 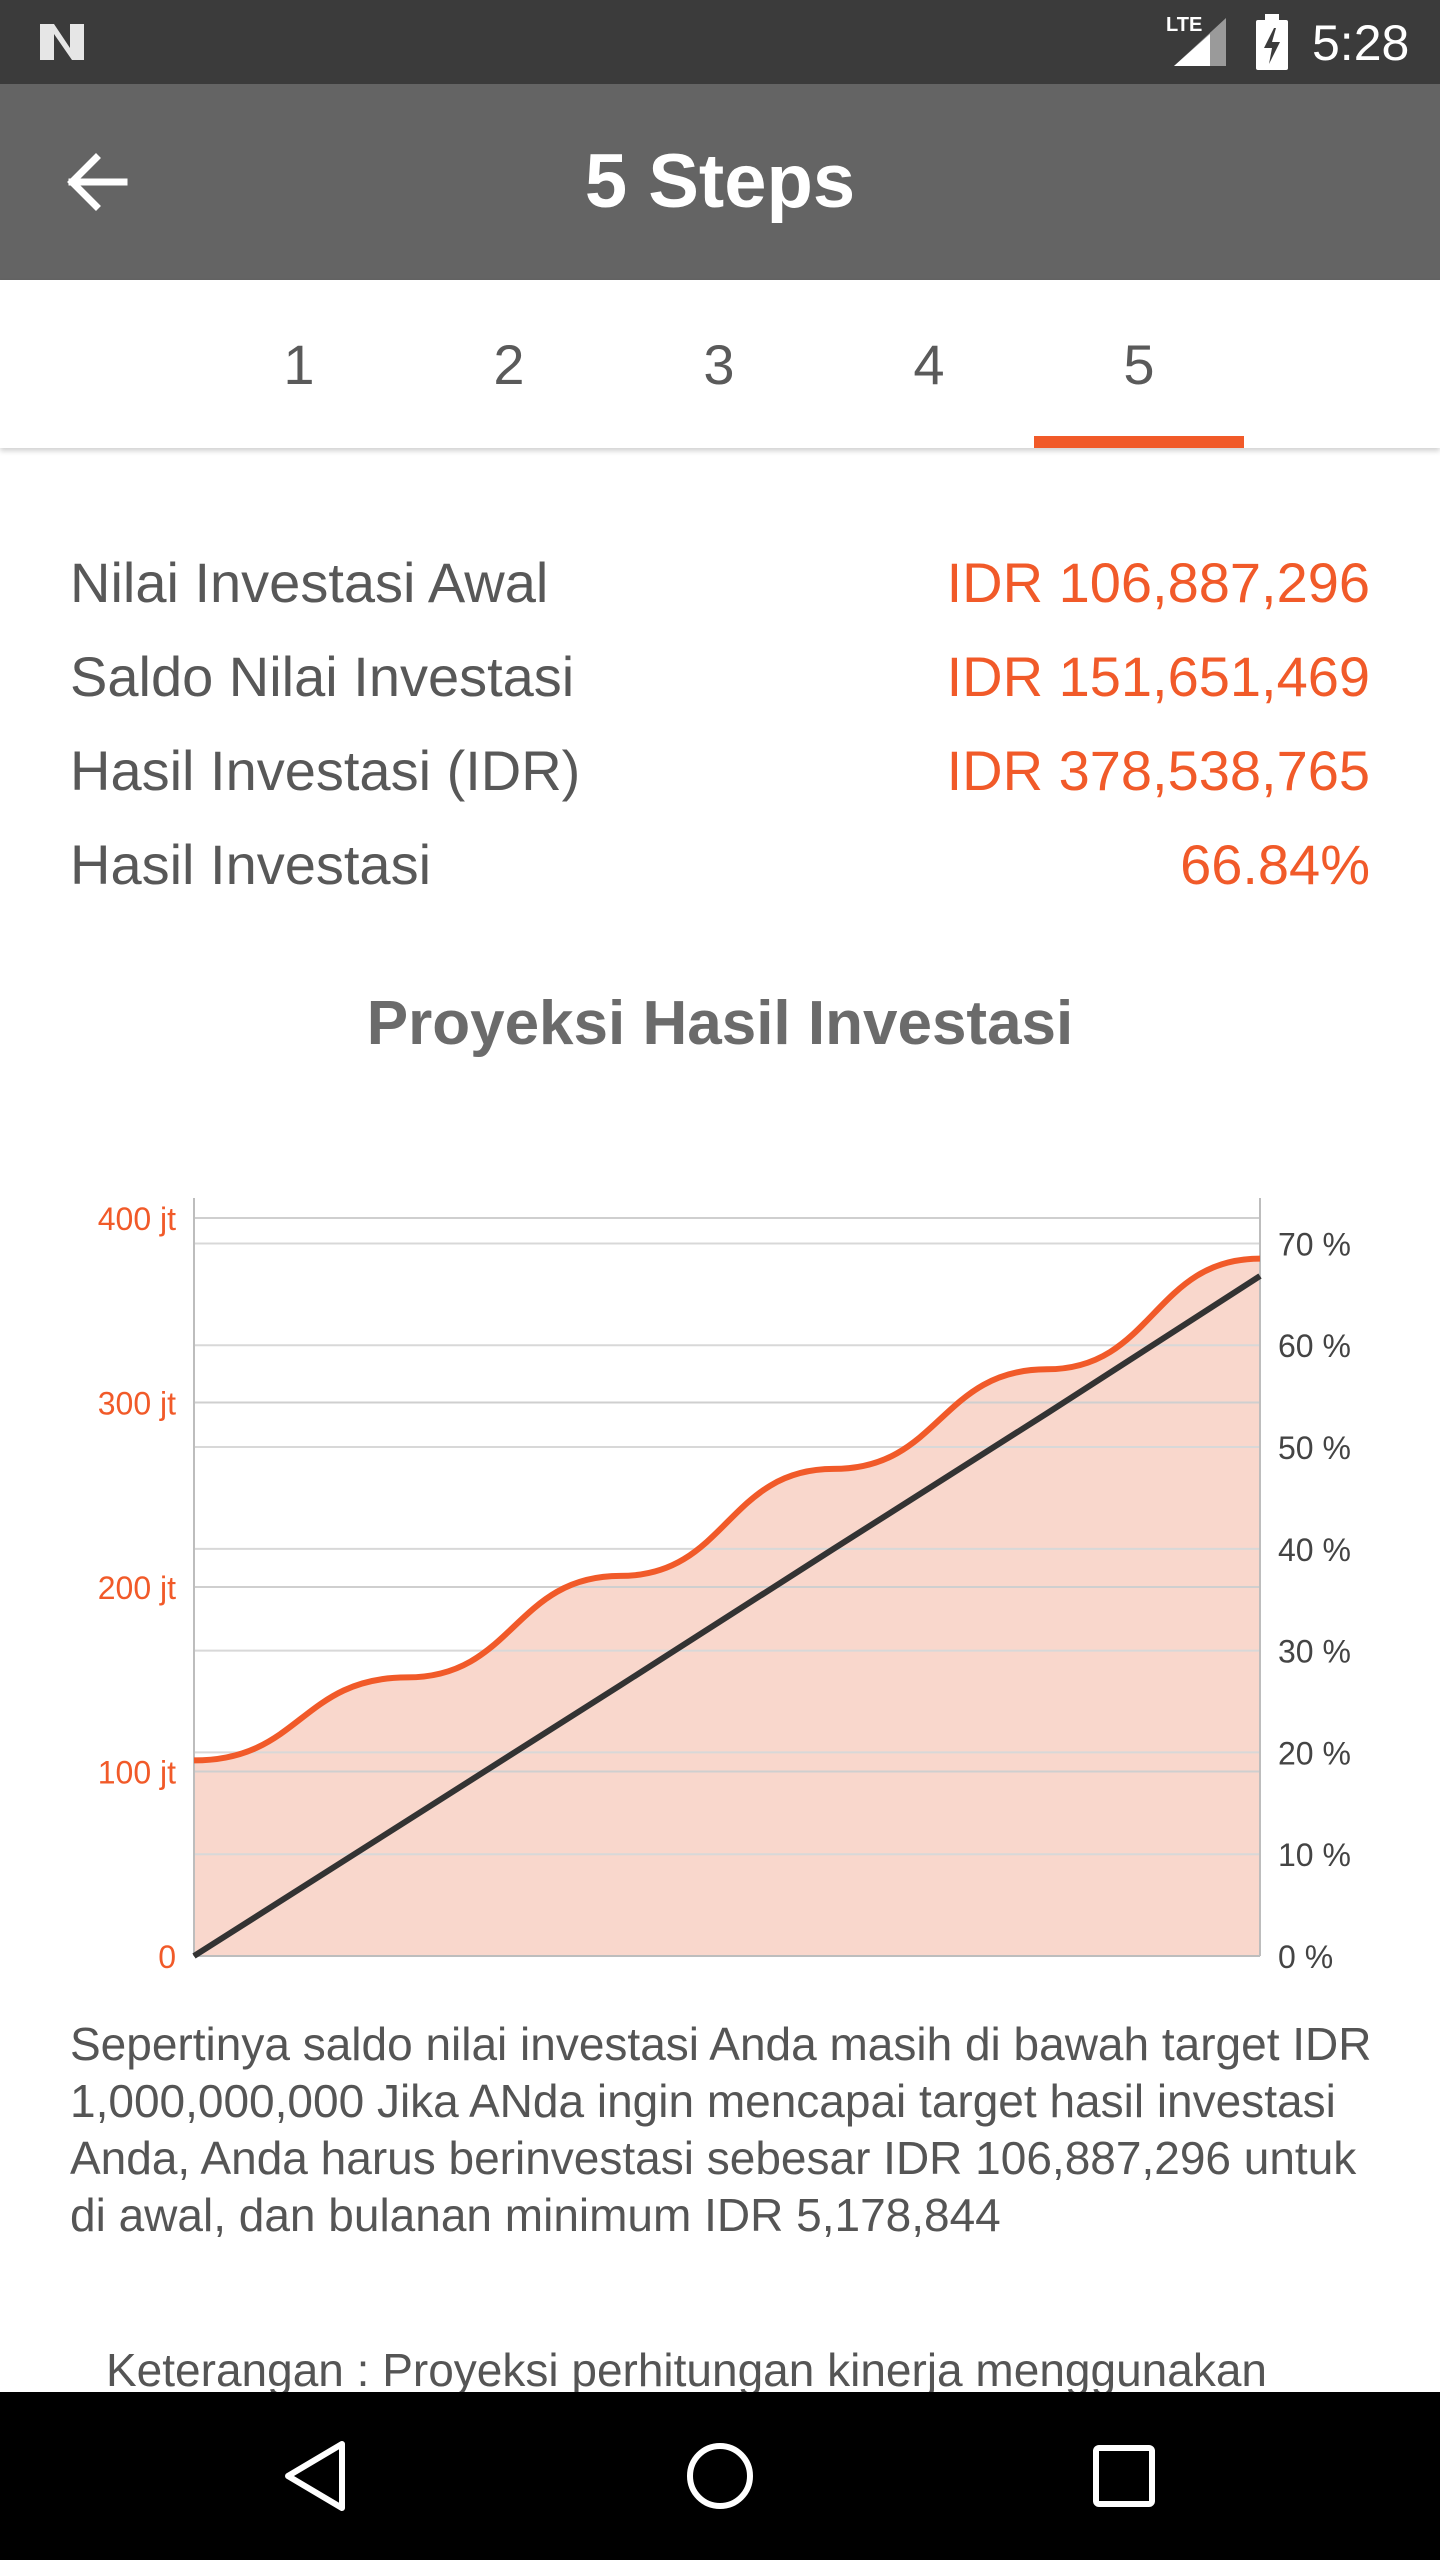 I want to click on back-triangle-icon, so click(x=316, y=2476).